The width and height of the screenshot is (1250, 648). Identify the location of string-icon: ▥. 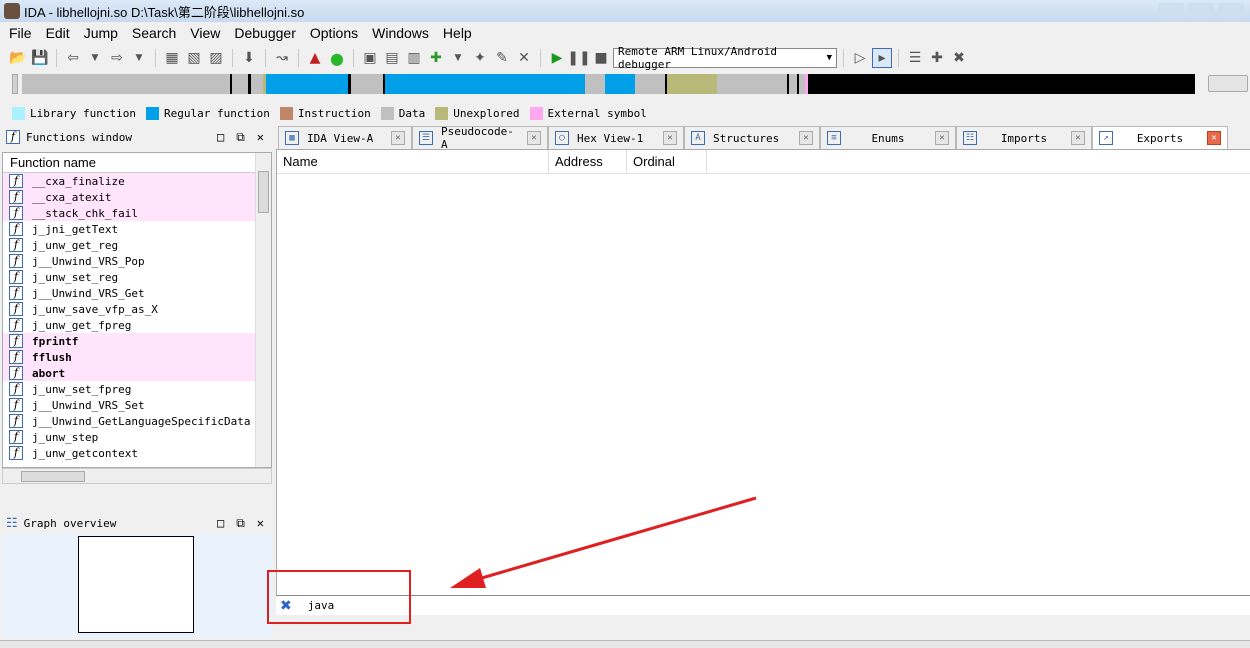
(414, 58).